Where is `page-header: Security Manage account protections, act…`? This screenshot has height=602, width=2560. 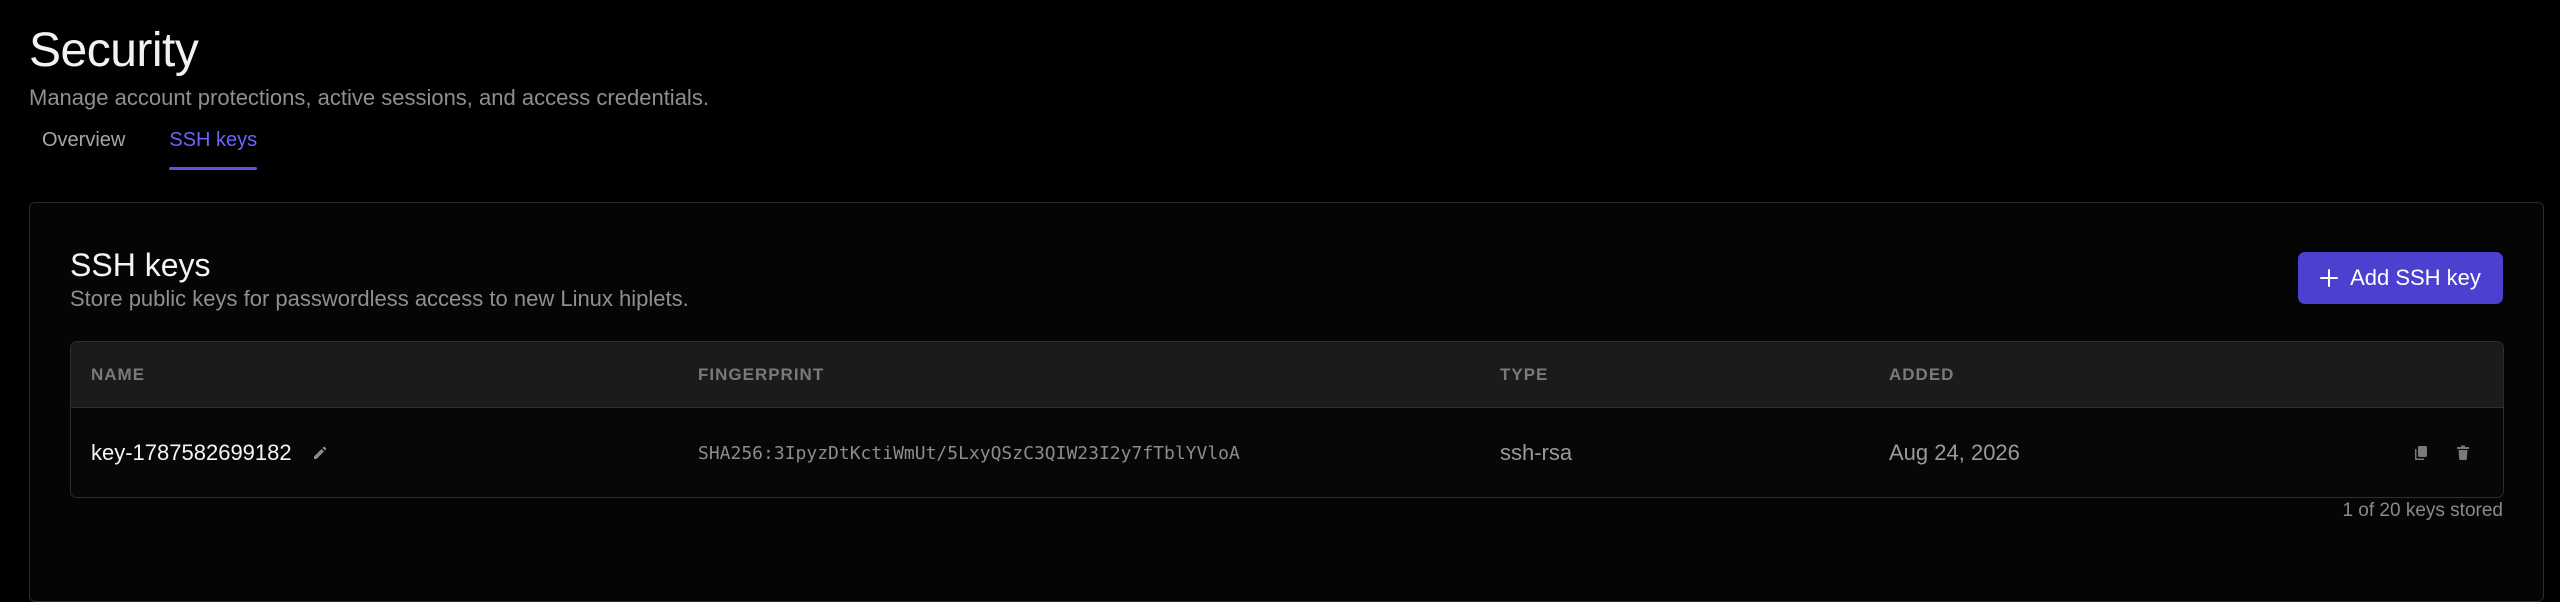
page-header: Security Manage account protections, act… is located at coordinates (369, 66).